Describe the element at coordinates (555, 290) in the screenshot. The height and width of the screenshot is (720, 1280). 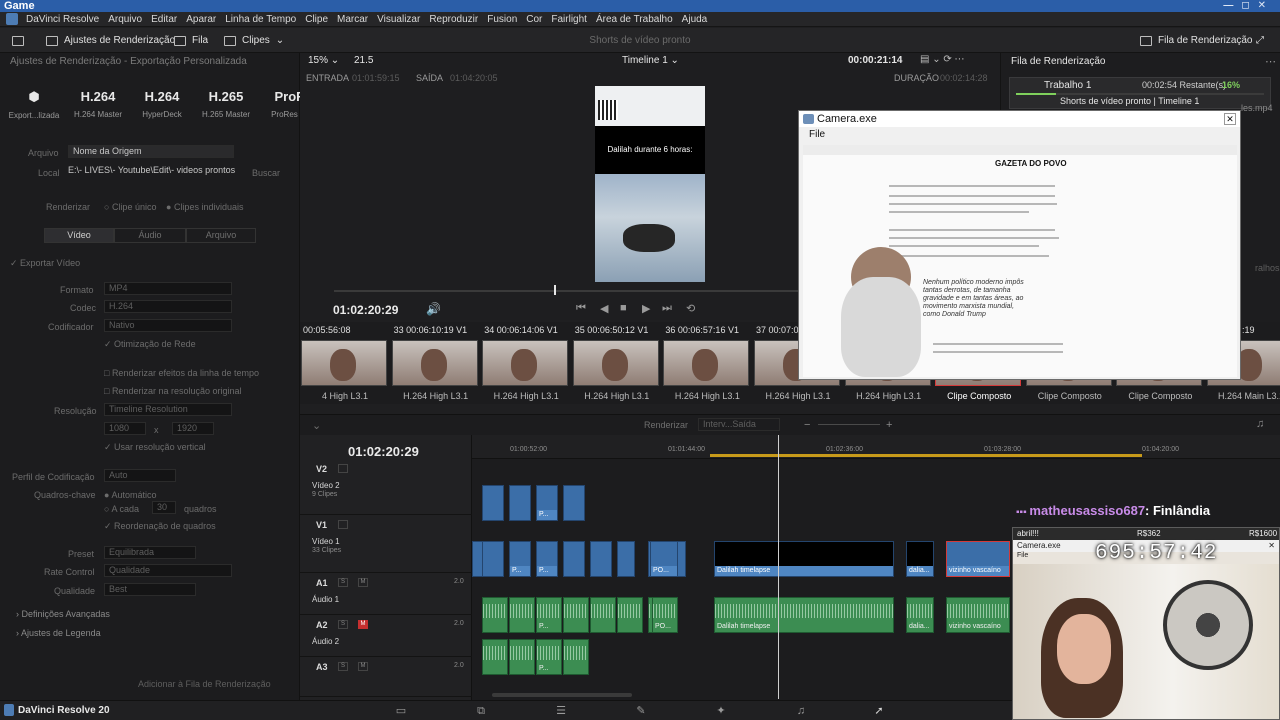
I see `scrubber-handle` at that location.